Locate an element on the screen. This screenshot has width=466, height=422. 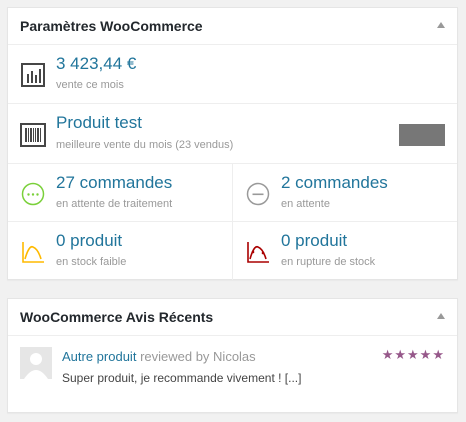
sparkline-chart is located at coordinates (422, 135).